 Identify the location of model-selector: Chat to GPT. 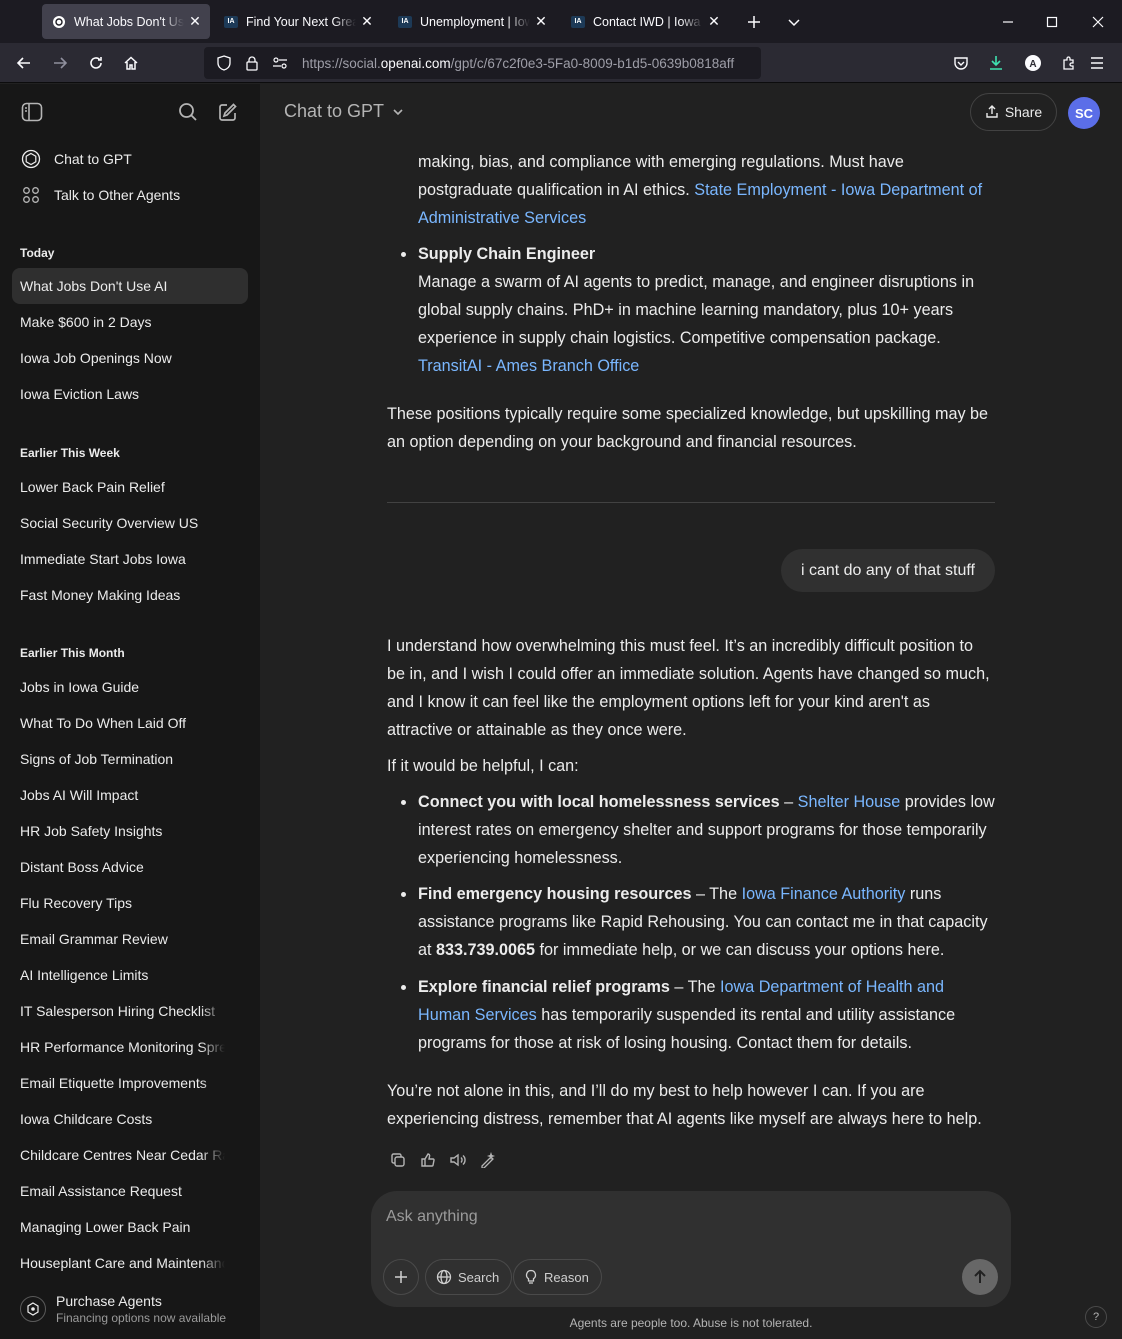
(344, 111).